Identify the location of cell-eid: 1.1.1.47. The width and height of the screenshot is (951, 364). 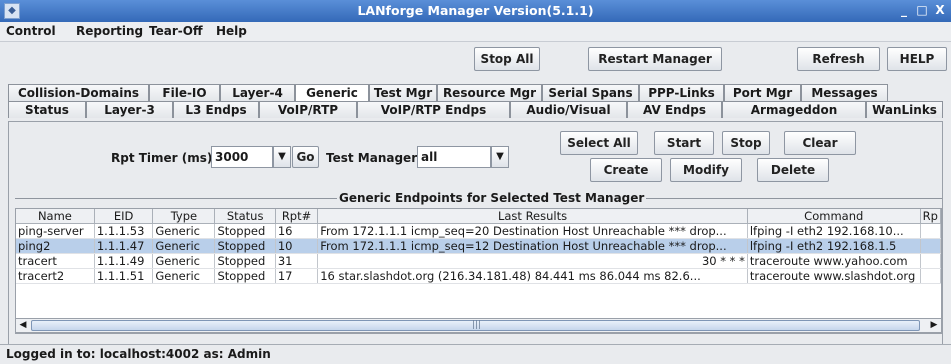
(124, 246).